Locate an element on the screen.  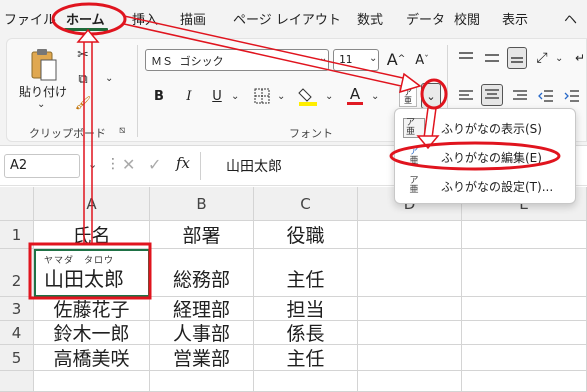
font-name-field: ＭＳ ゴシック is located at coordinates (237, 60).